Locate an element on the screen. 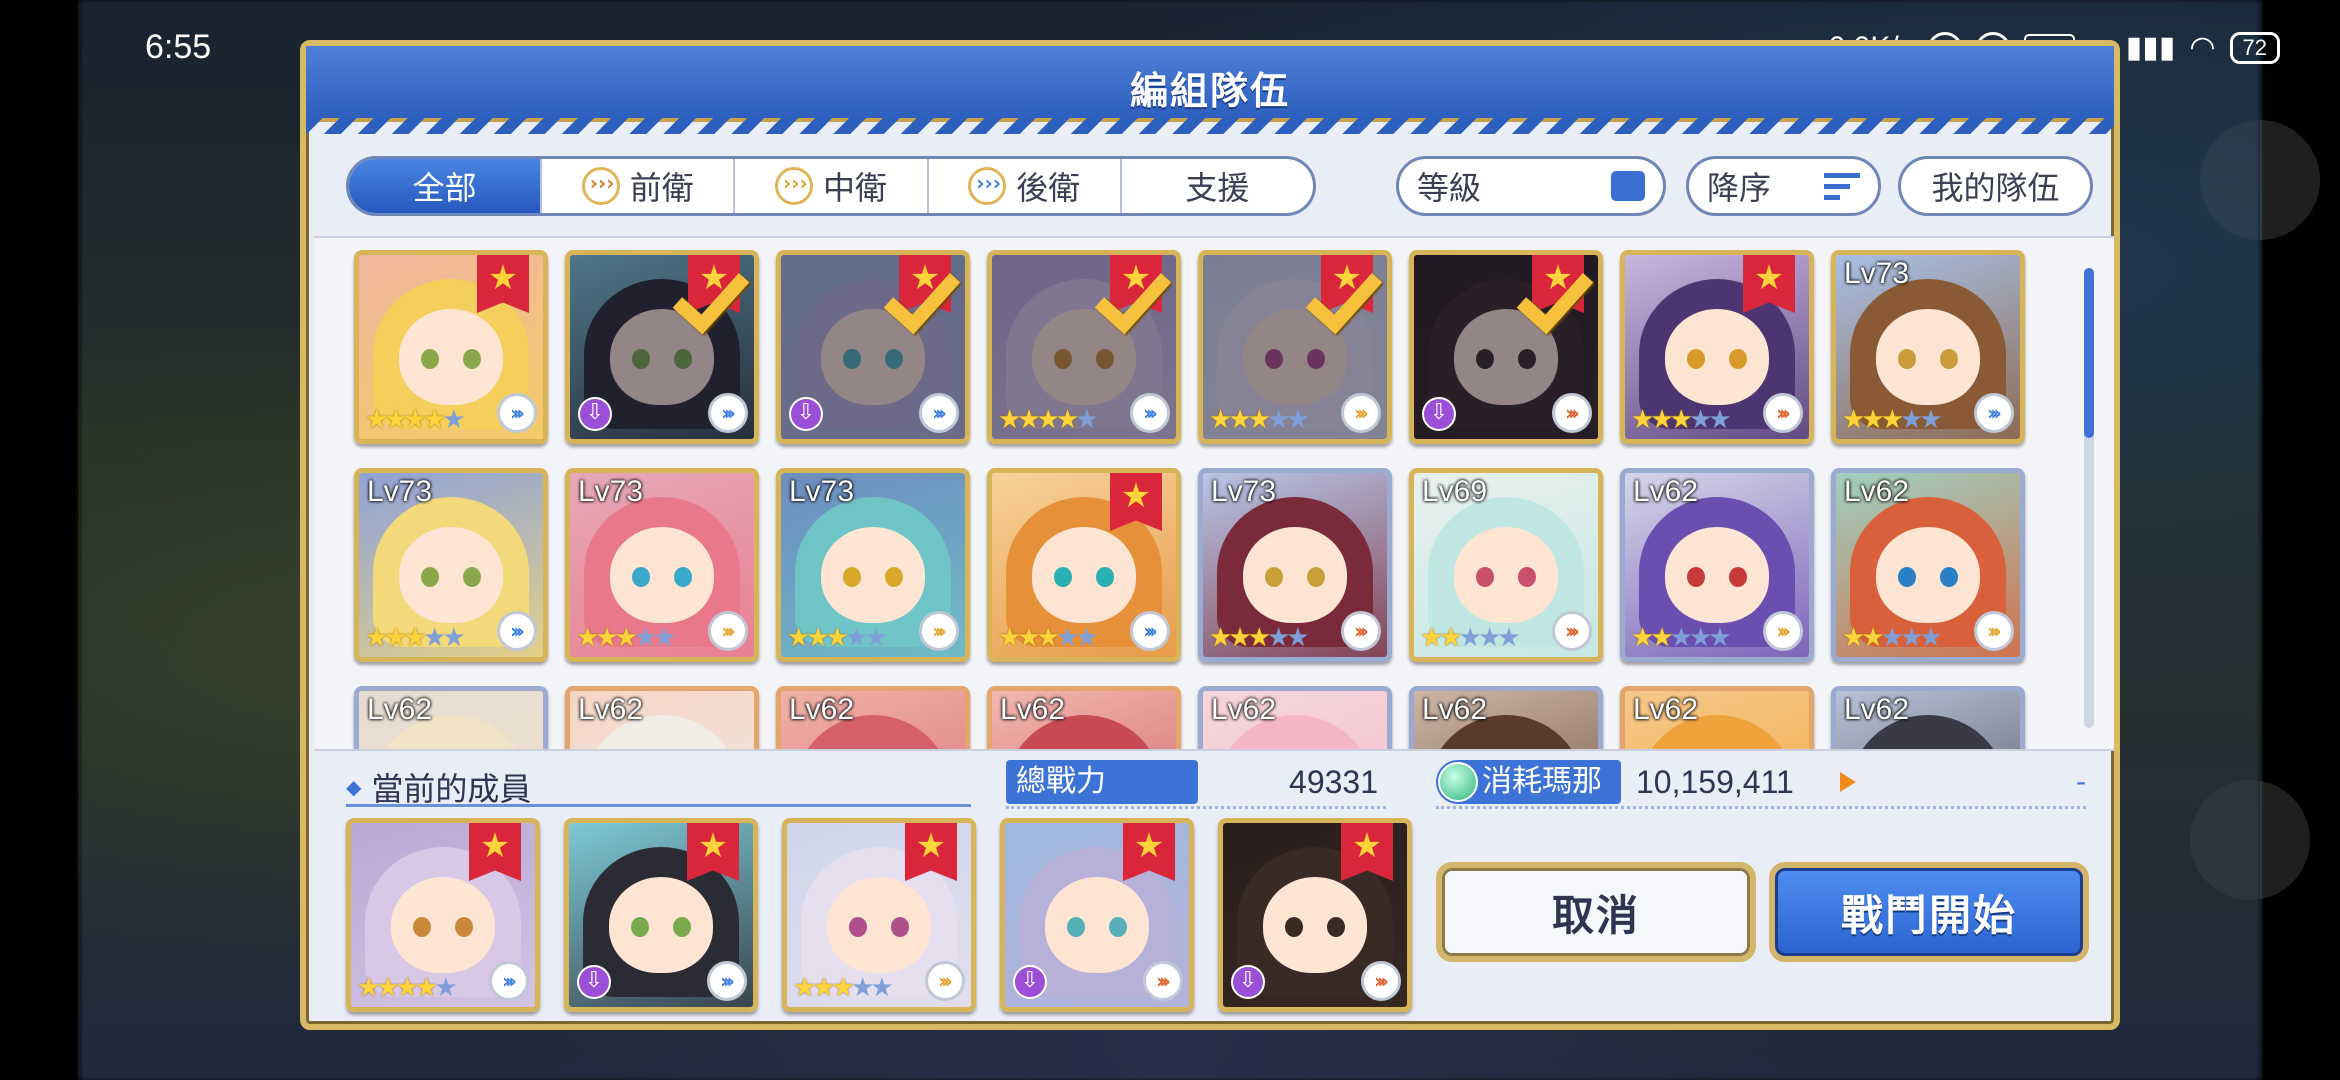 This screenshot has width=2340, height=1080. tab-front: 前衛 is located at coordinates (639, 186).